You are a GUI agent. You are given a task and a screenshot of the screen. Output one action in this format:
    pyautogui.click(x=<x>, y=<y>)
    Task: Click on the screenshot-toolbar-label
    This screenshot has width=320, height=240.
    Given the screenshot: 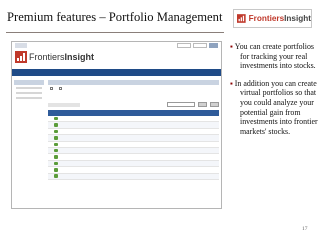 What is the action you would take?
    pyautogui.click(x=64, y=104)
    